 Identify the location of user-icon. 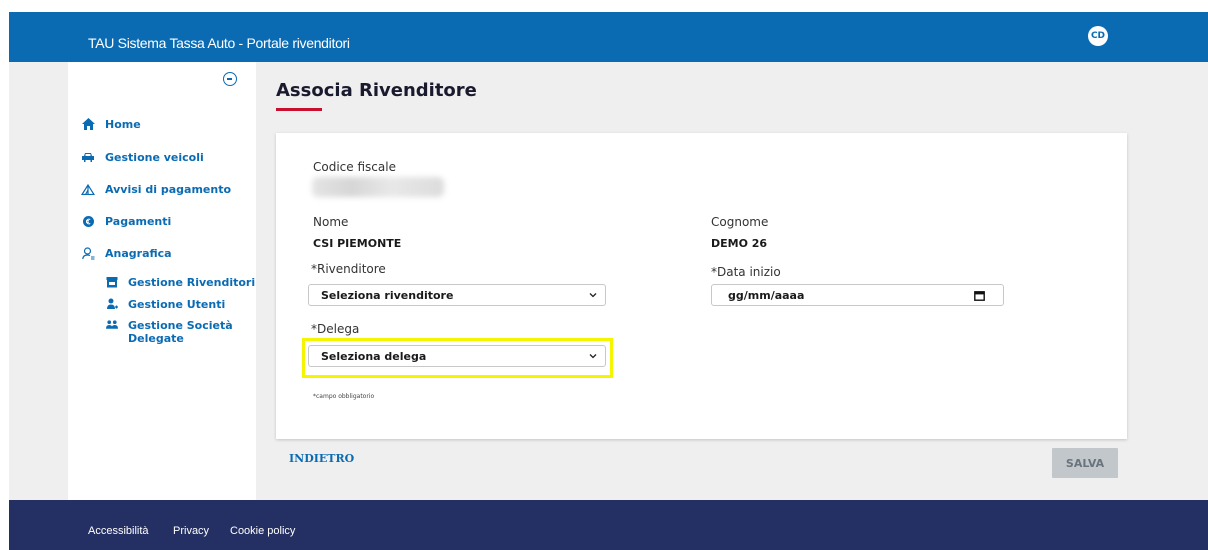
(88, 253).